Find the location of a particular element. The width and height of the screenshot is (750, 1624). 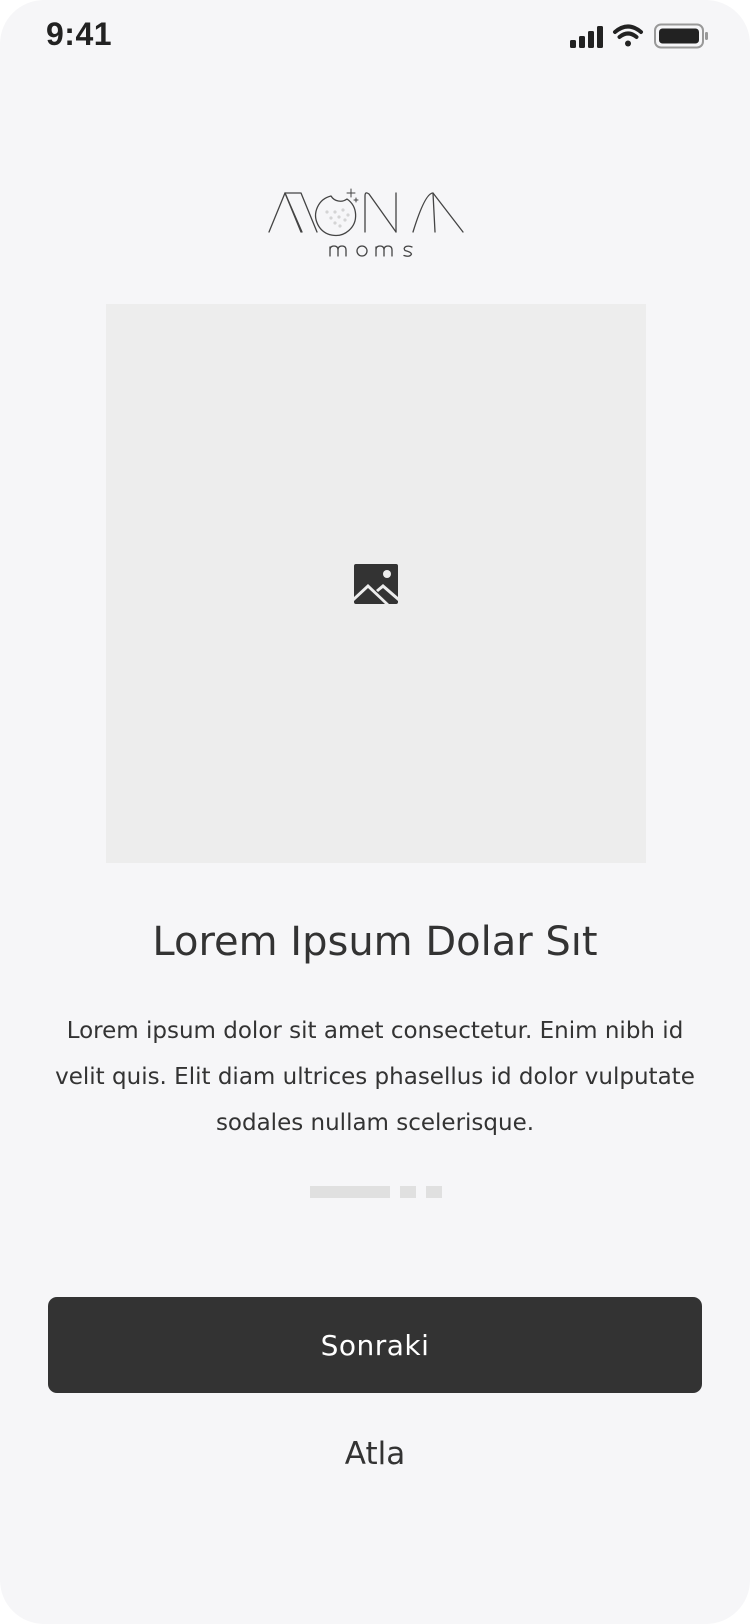

page-indicator-active is located at coordinates (350, 1192).